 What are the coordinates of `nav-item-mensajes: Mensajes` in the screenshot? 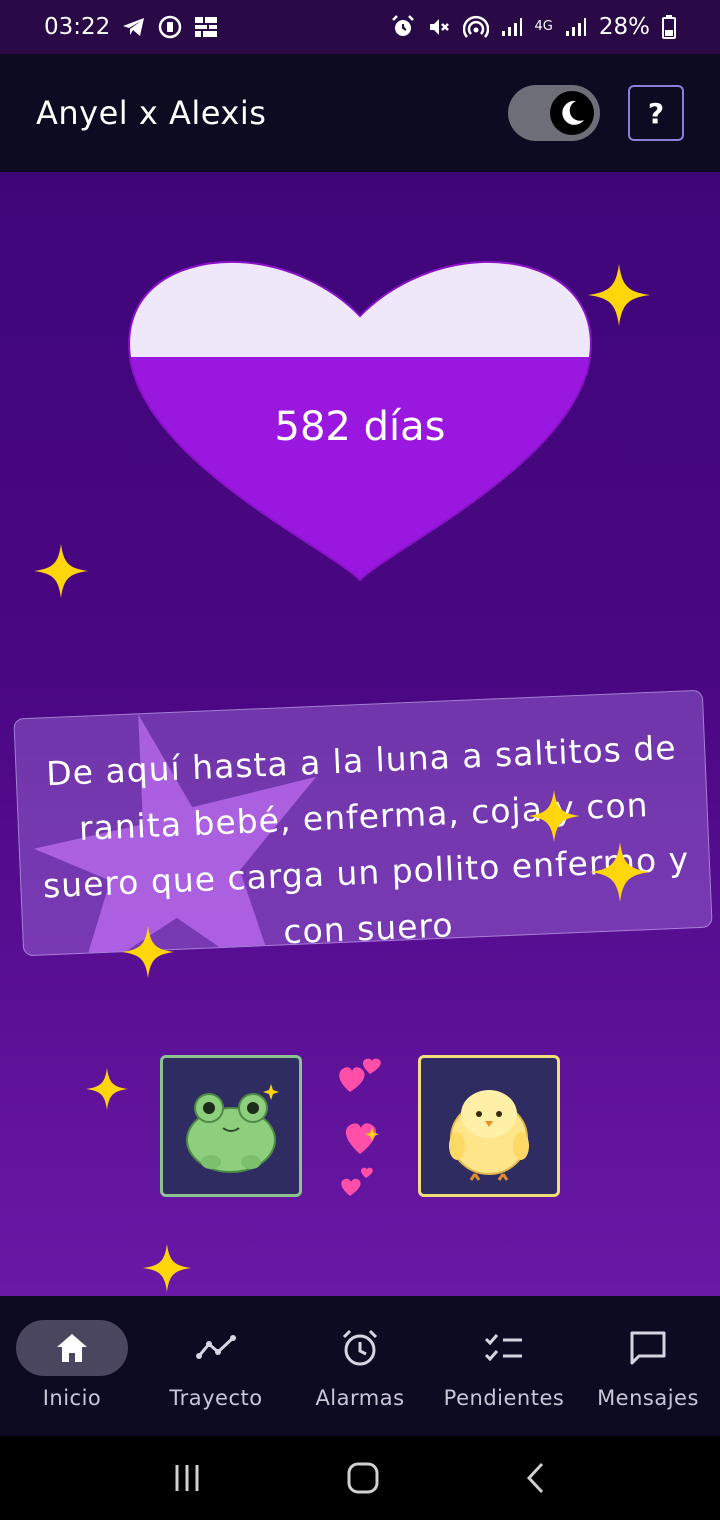 It's located at (648, 1366).